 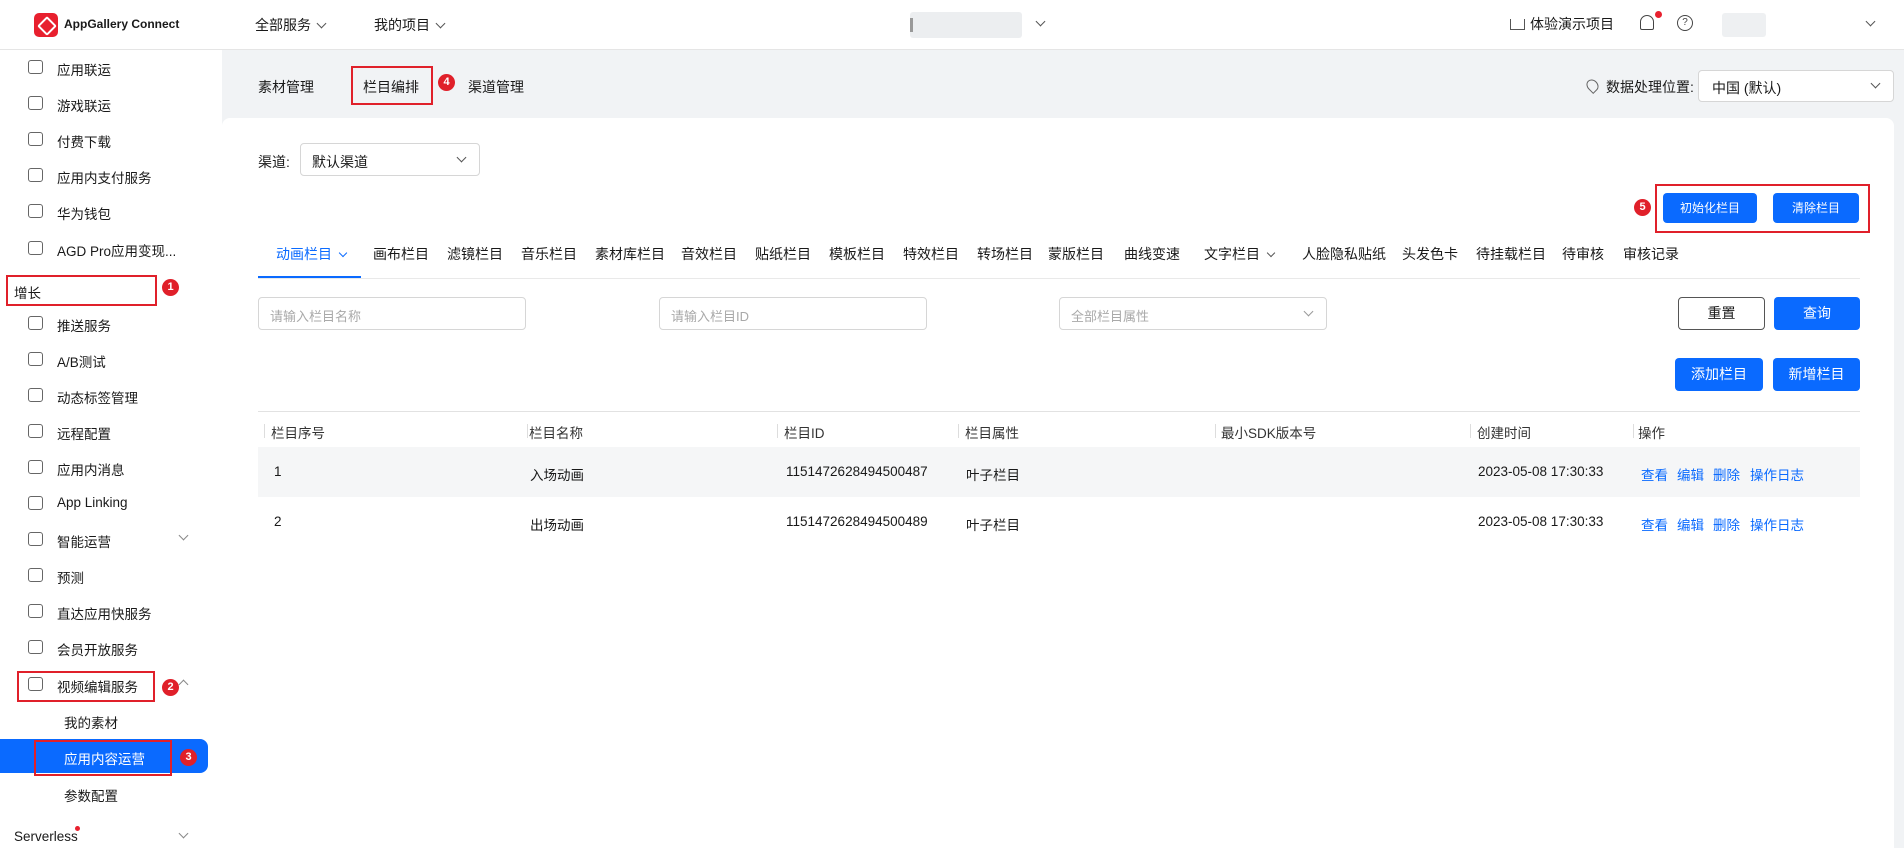 I want to click on column-id-placeholder: 请输入栏目ID, so click(x=710, y=316).